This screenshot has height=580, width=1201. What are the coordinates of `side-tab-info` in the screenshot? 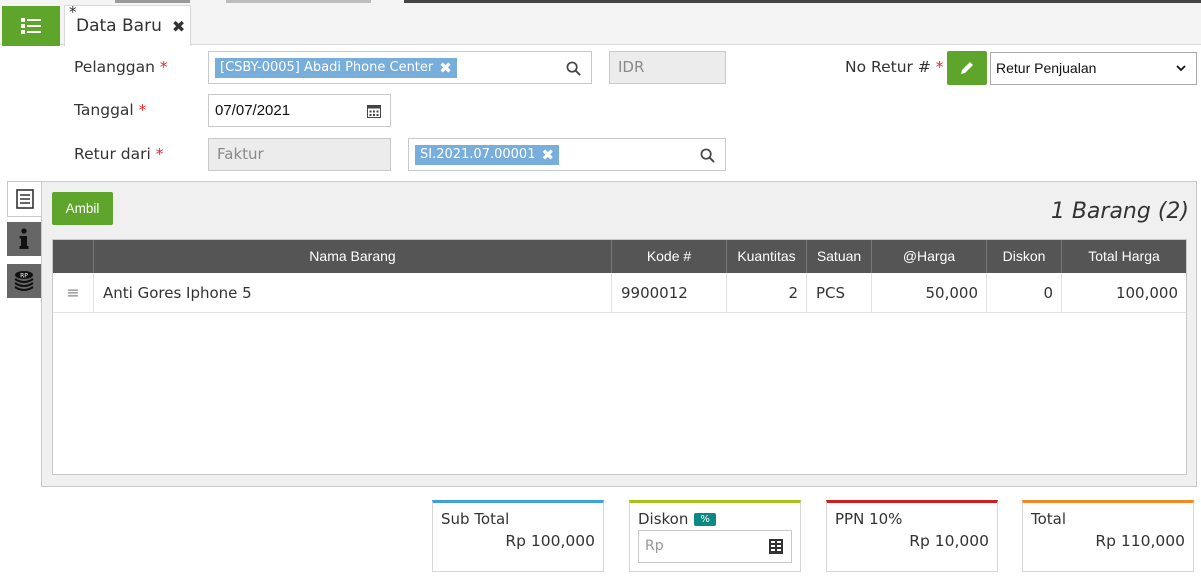 It's located at (24, 239).